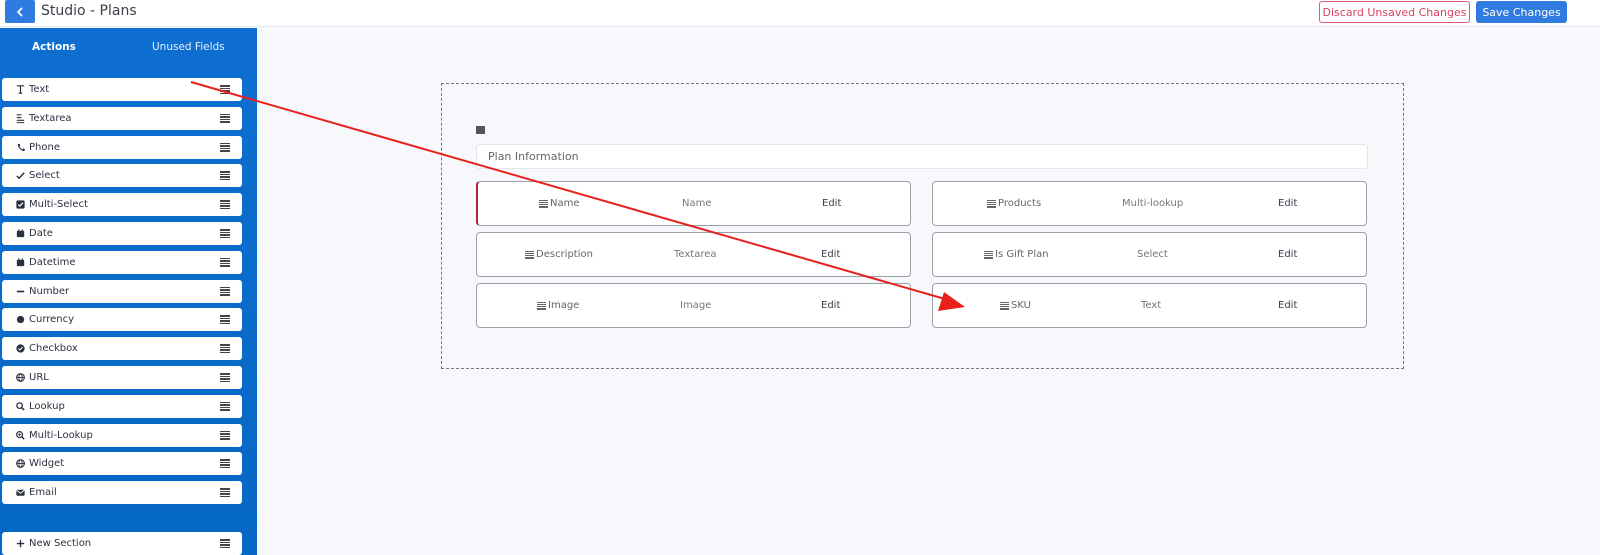  What do you see at coordinates (58, 205) in the screenshot?
I see `field-type-label: Multi-Select` at bounding box center [58, 205].